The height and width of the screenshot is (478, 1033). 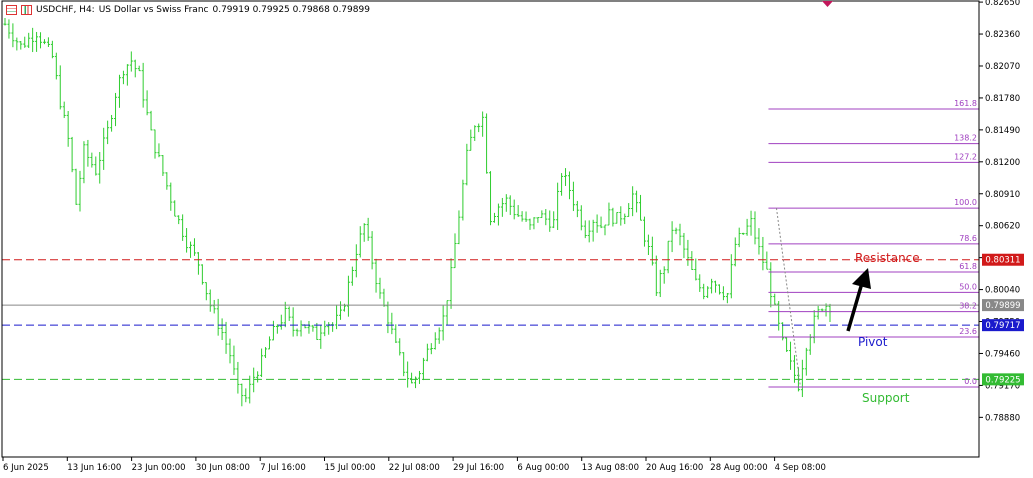 I want to click on chart-type-icon, so click(x=26, y=10).